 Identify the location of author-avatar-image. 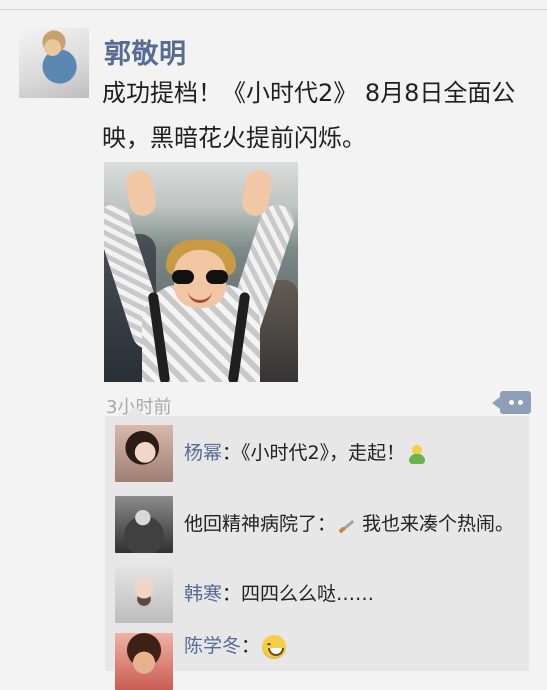
(54, 63).